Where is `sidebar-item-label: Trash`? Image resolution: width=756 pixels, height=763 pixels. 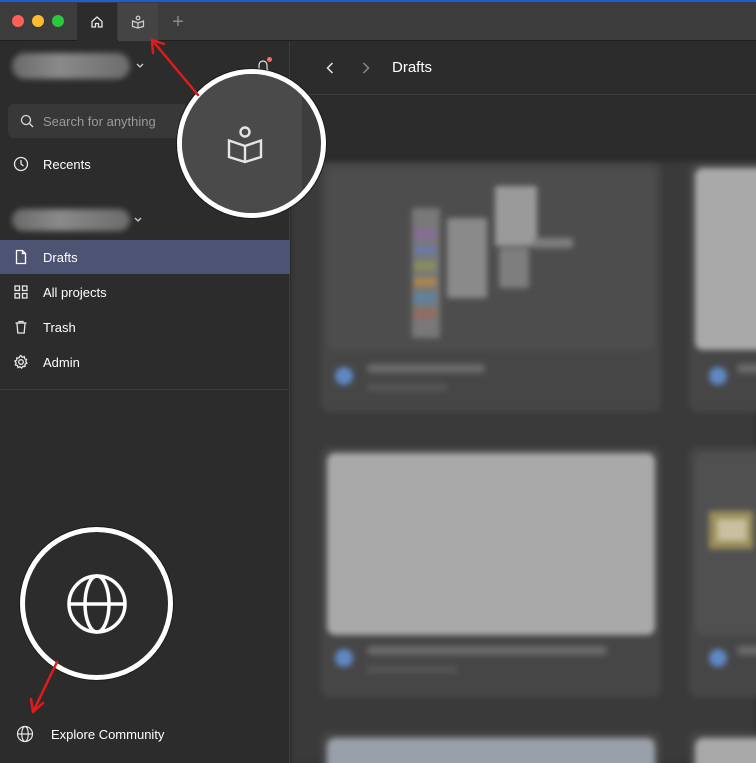
sidebar-item-label: Trash is located at coordinates (59, 327).